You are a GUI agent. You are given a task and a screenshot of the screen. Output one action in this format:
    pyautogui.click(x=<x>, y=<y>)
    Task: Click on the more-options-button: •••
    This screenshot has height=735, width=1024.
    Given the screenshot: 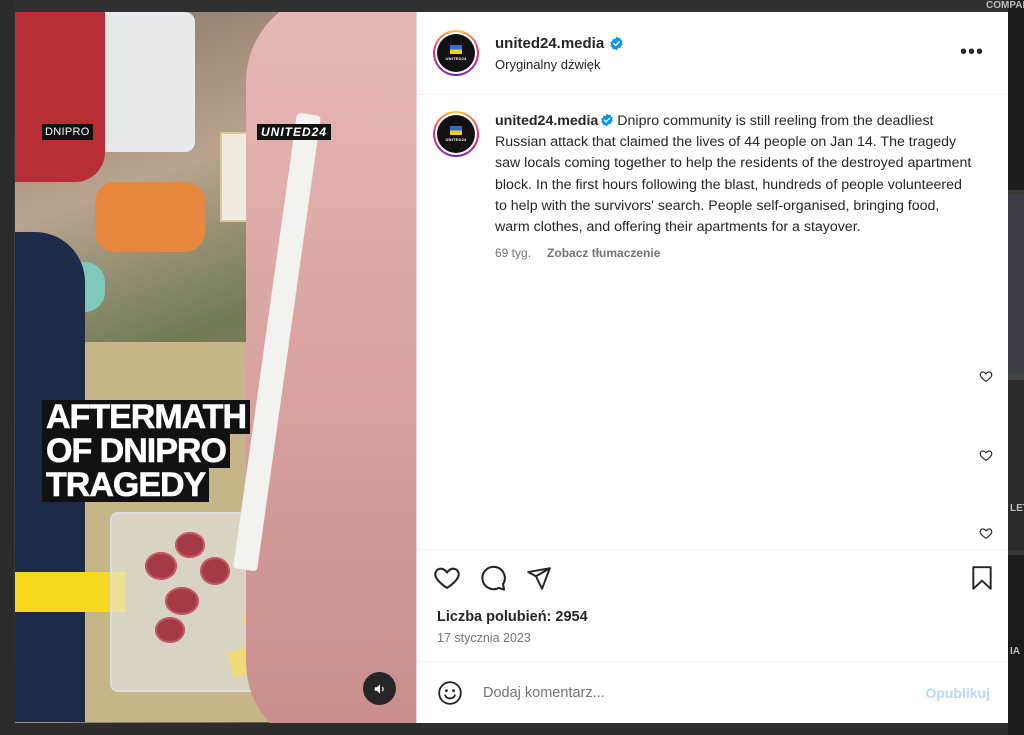 What is the action you would take?
    pyautogui.click(x=972, y=52)
    